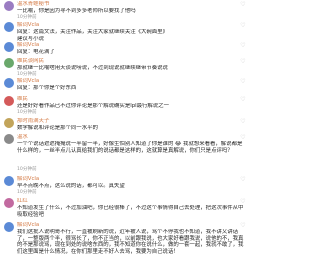 The image size is (320, 259). Describe the element at coordinates (30, 61) in the screenshot. I see `username: 维民谈网民` at that location.